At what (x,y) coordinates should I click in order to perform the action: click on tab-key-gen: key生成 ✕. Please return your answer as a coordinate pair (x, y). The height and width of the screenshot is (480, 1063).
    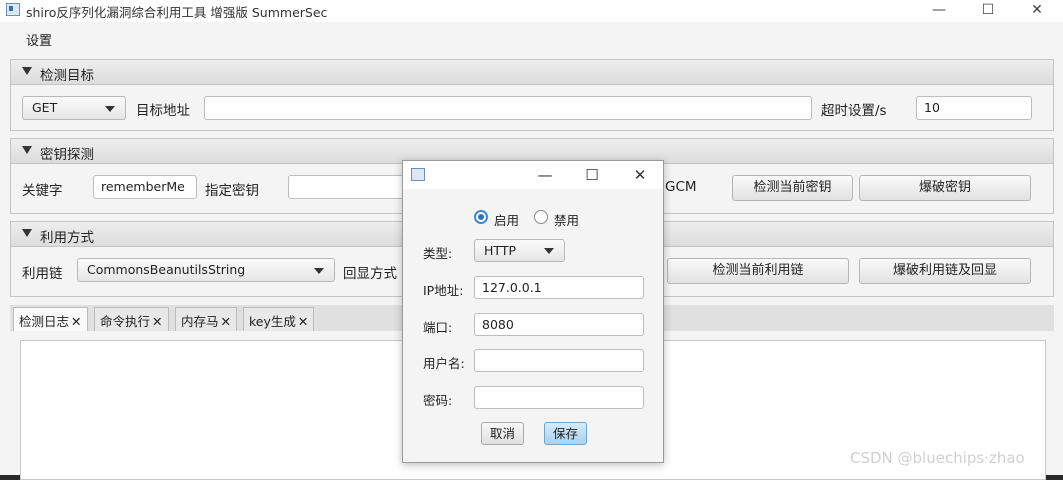
    Looking at the image, I should click on (279, 319).